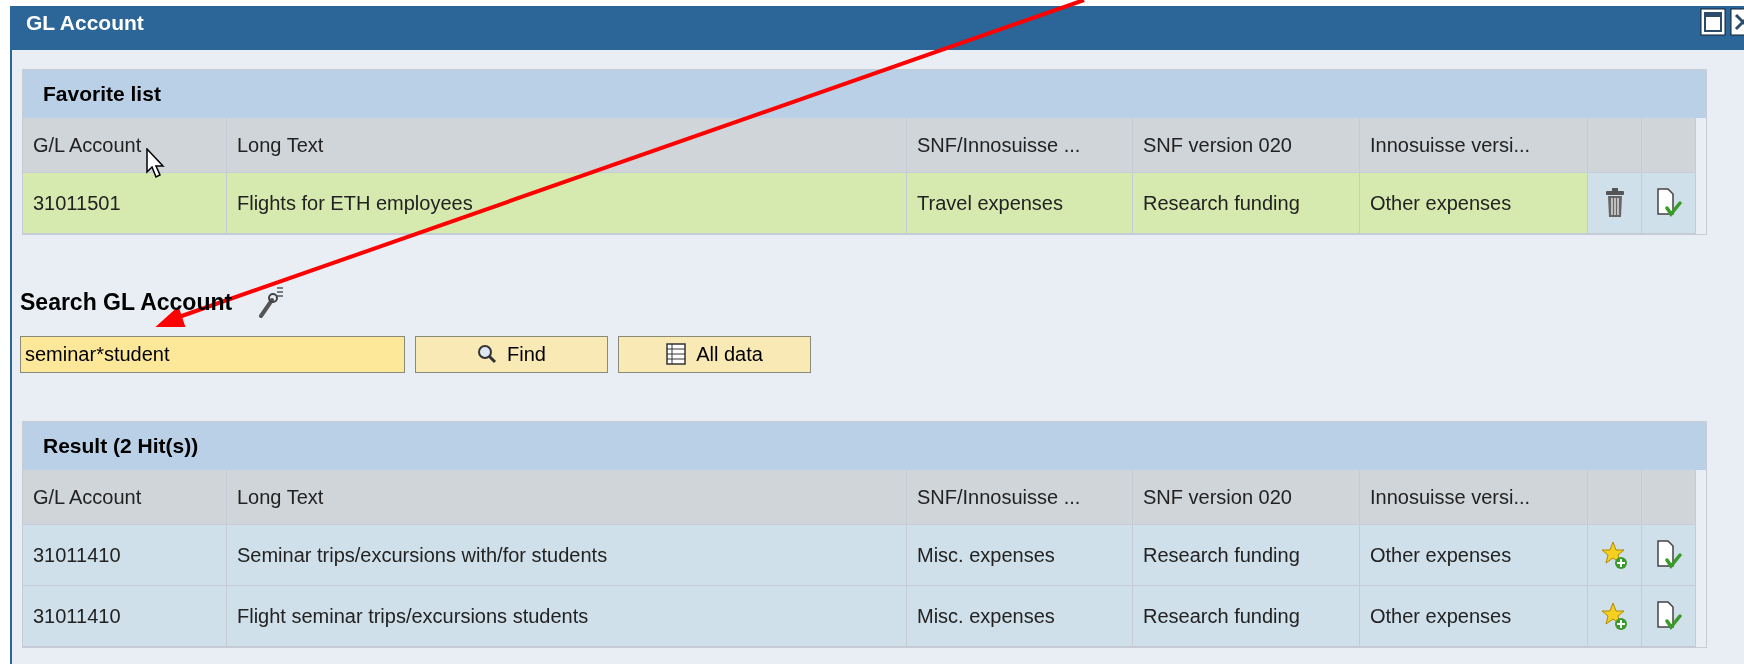 The width and height of the screenshot is (1744, 664). What do you see at coordinates (125, 203) in the screenshot?
I see `table-cell: 31011501` at bounding box center [125, 203].